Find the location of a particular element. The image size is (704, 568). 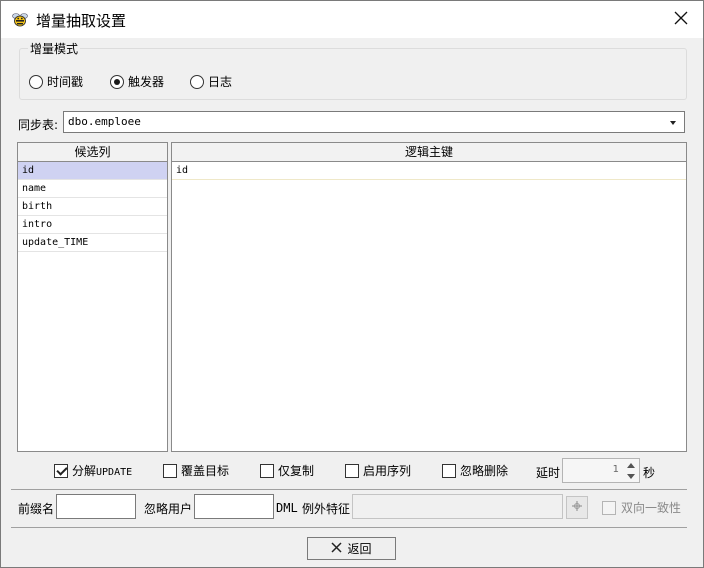

sync-table-value: dbo.emploee is located at coordinates (104, 121).